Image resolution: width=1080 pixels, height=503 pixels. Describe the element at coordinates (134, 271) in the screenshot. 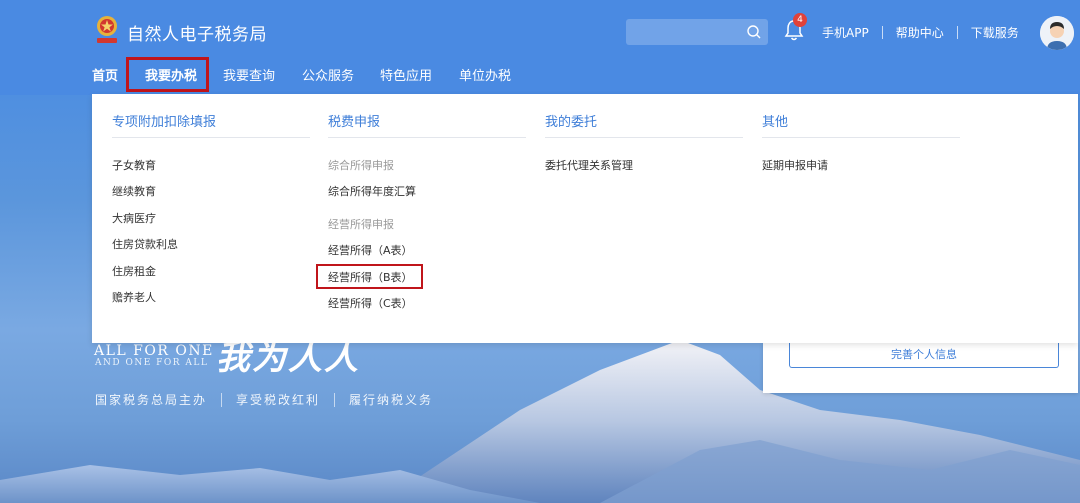

I see `menu-item-housing-rent: 住房租金` at that location.